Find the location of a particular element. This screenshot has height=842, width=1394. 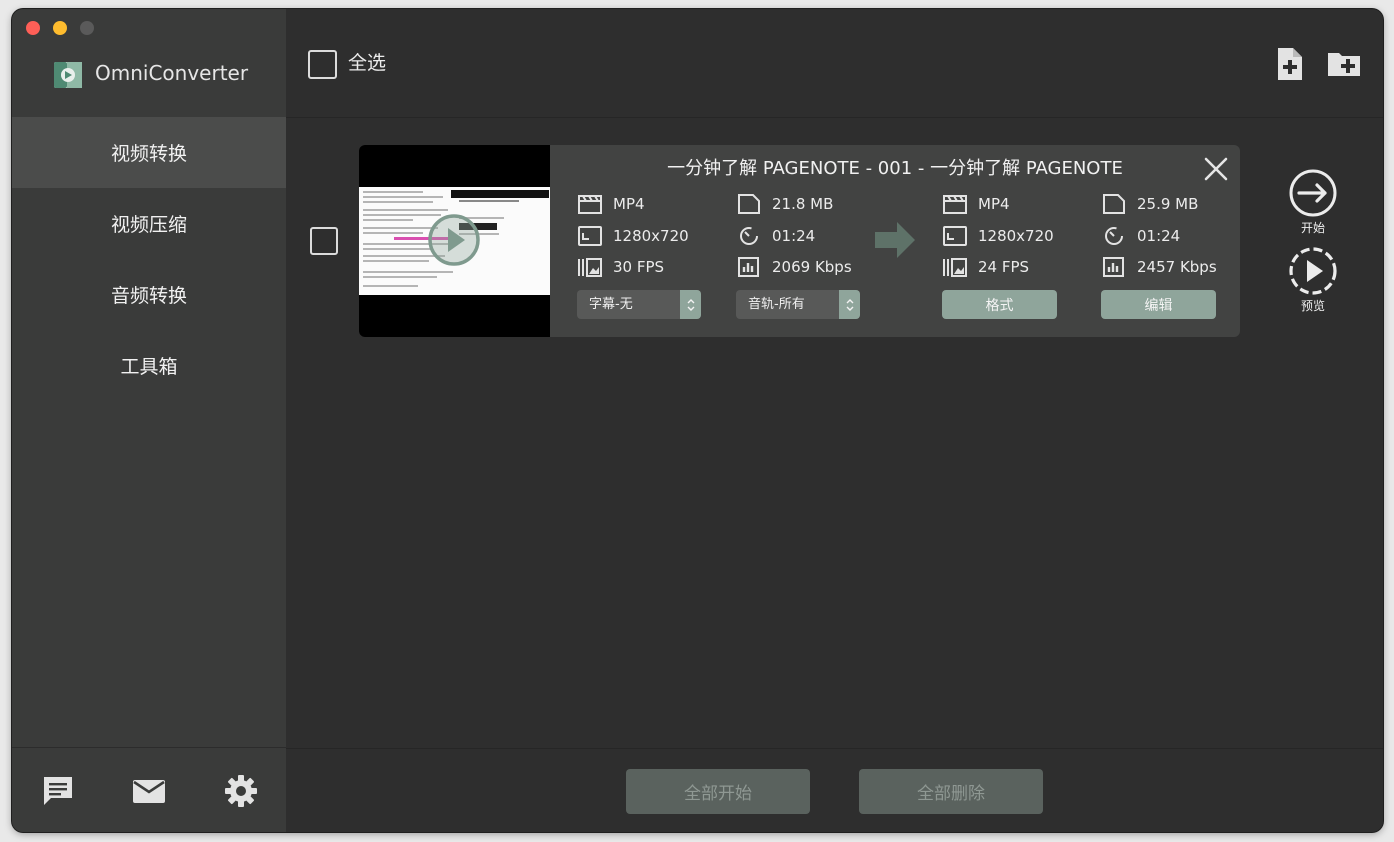

sidebar-item-audio-convert: 音频转换 is located at coordinates (149, 294).